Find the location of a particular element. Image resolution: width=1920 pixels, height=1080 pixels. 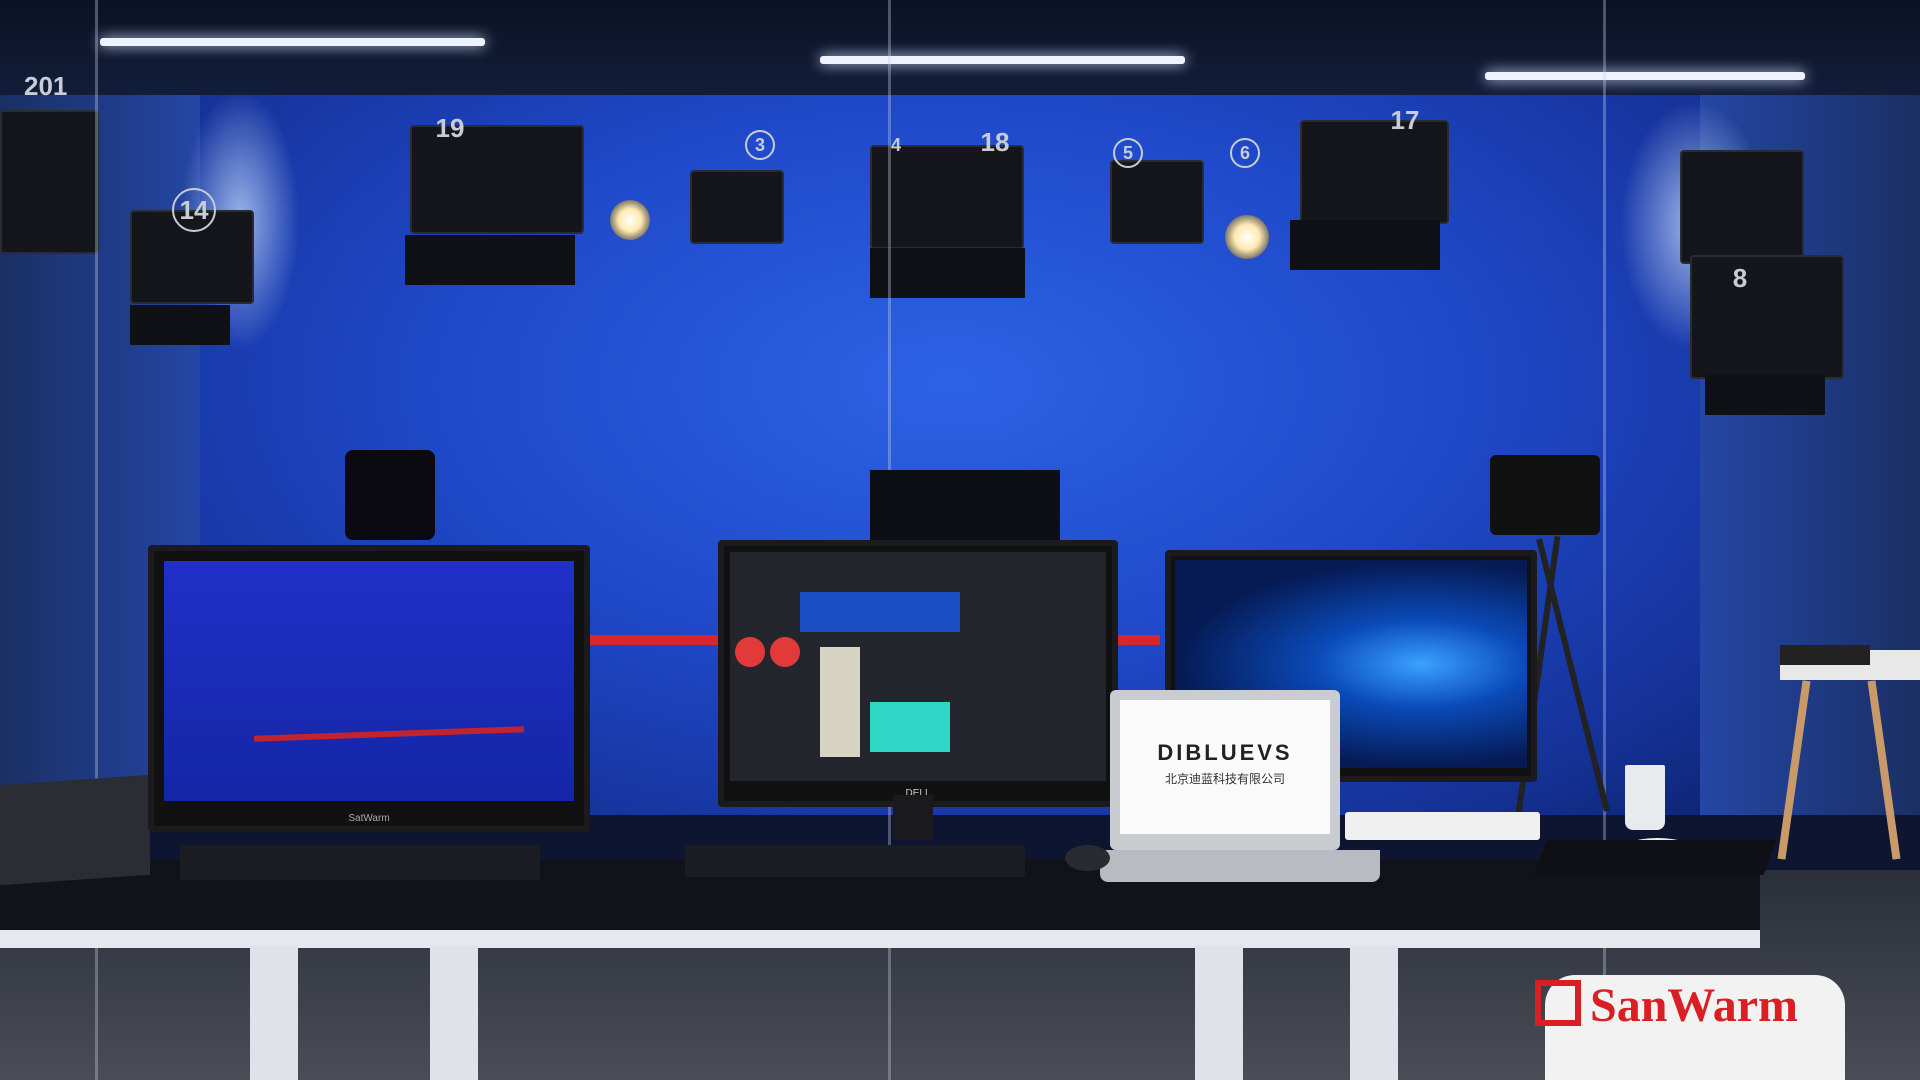

company-name: 北京迪蓝科技有限公司 is located at coordinates (1224, 779).